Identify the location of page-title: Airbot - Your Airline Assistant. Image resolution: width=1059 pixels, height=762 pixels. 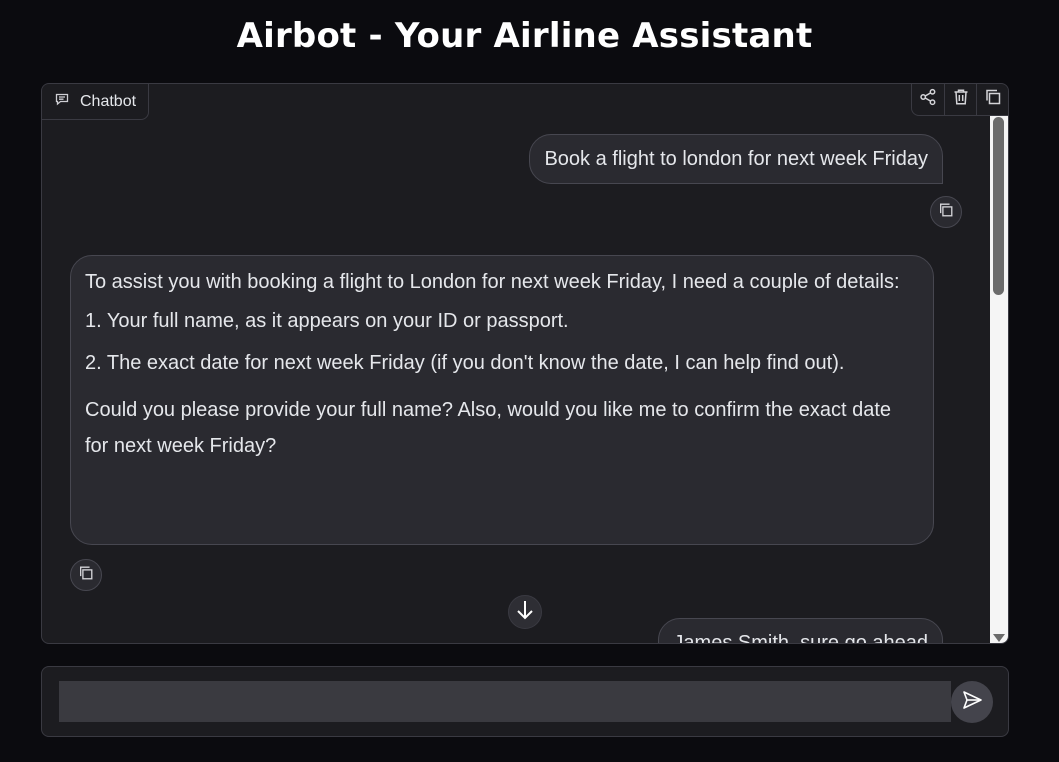
(524, 36).